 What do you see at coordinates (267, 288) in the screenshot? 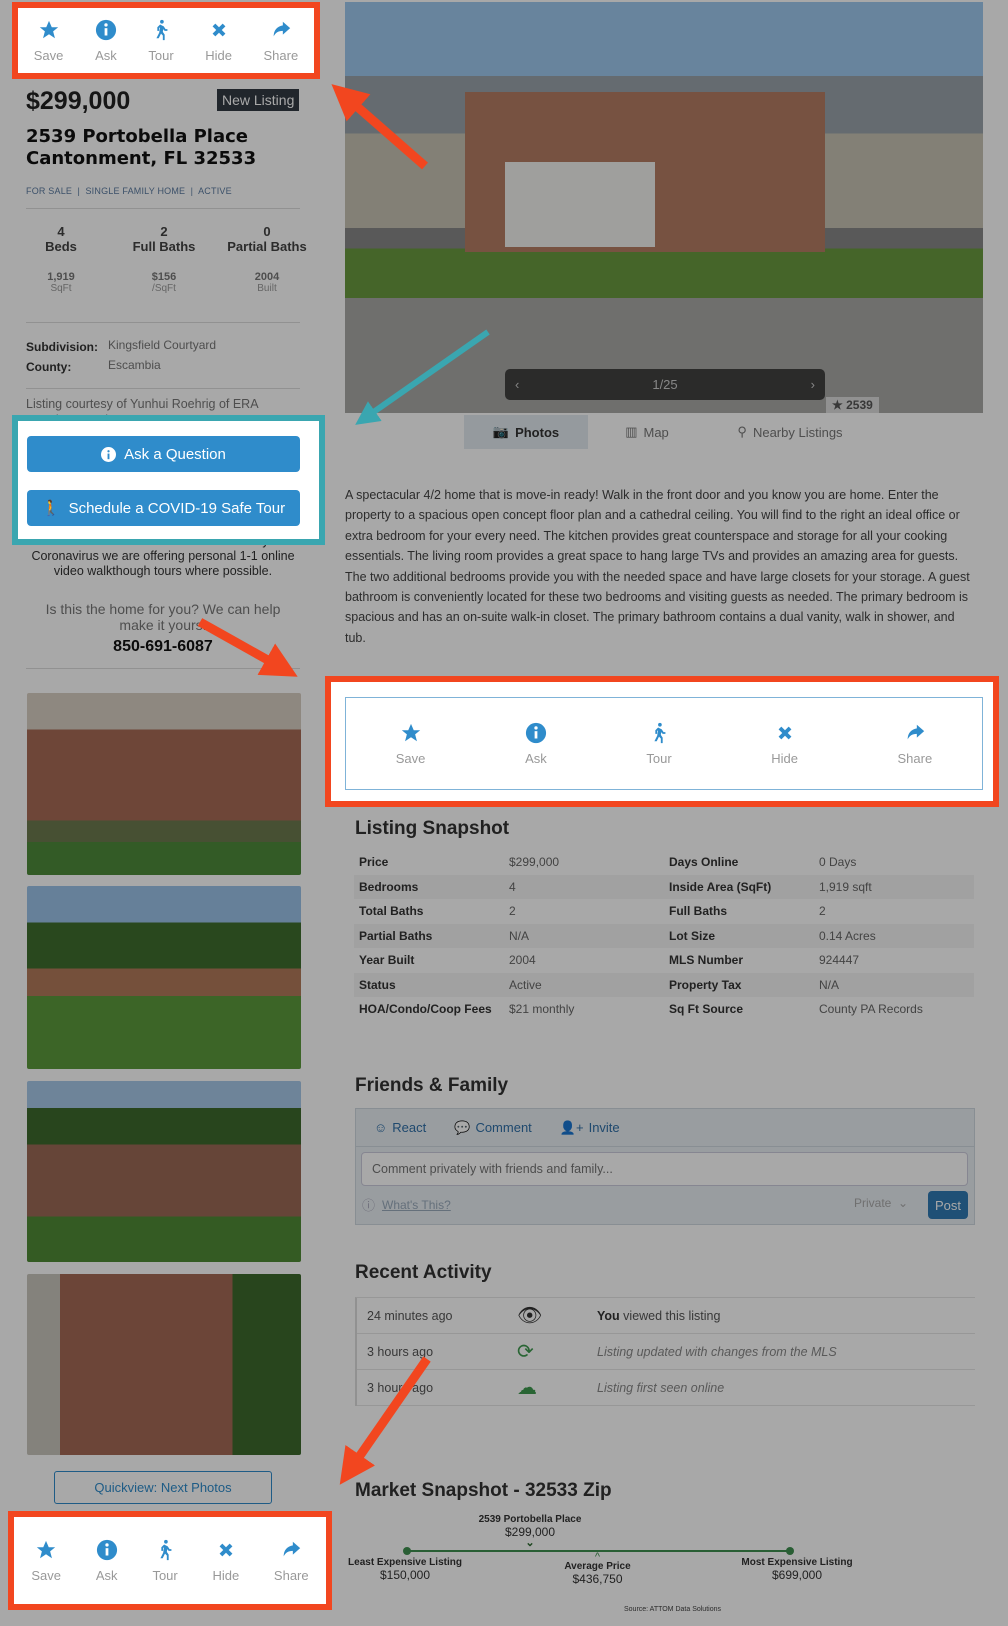
I see `stat-sub-label: Built` at bounding box center [267, 288].